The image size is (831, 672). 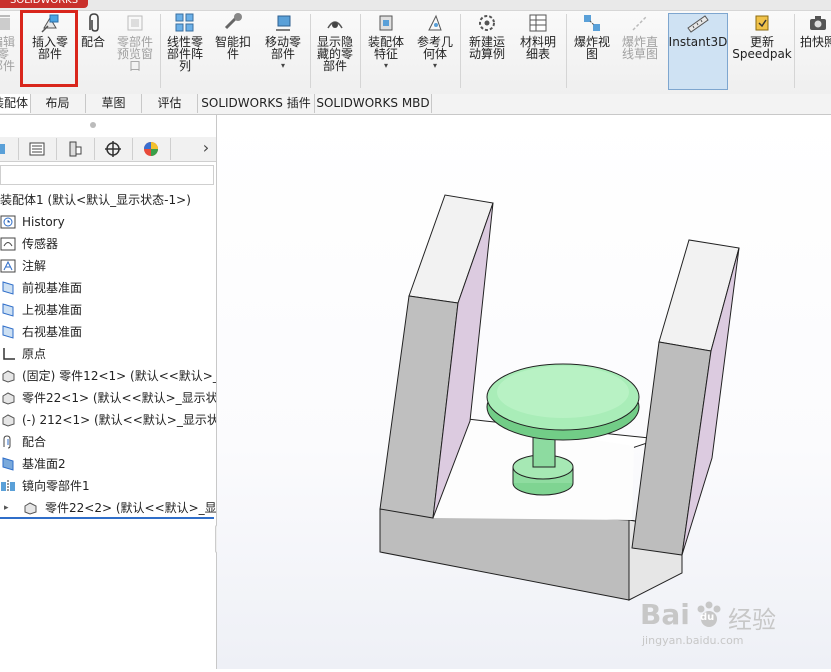 I want to click on watermark-cn: 经验, so click(x=752, y=620).